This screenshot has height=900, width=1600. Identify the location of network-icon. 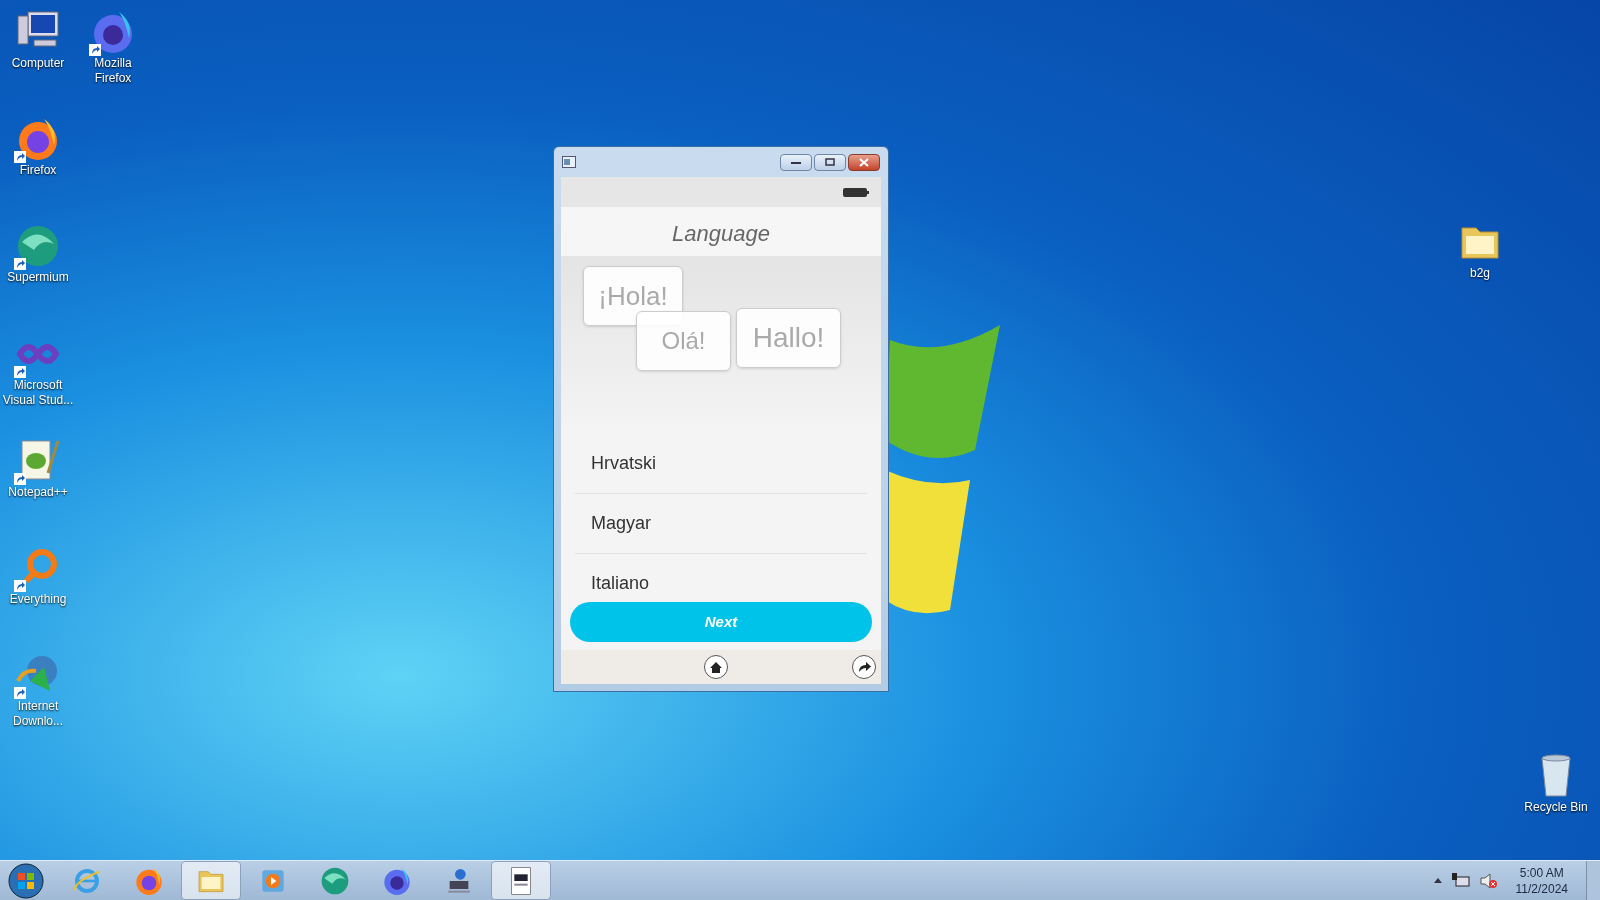
(1460, 880).